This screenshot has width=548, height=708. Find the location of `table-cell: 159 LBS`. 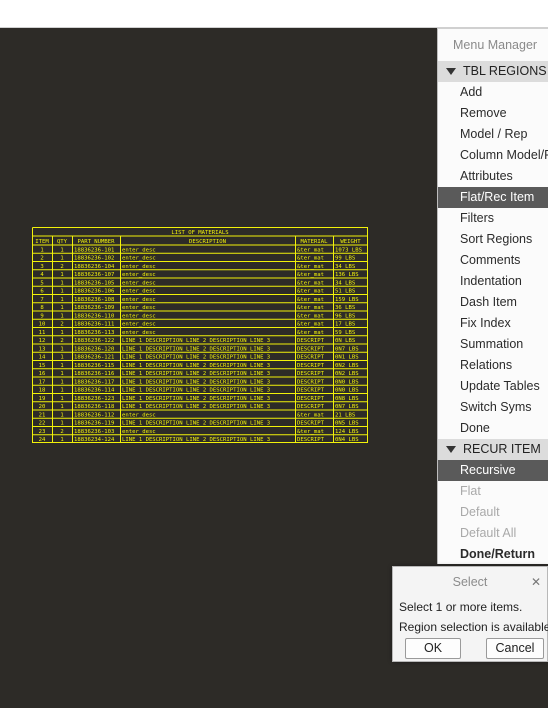

table-cell: 159 LBS is located at coordinates (347, 300).